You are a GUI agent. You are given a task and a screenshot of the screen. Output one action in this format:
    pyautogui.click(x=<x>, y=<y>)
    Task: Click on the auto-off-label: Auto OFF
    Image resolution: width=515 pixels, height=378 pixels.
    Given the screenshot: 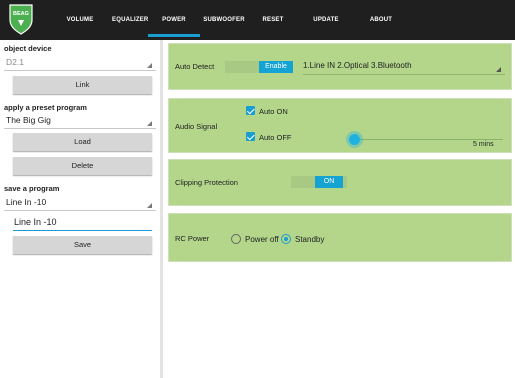 What is the action you would take?
    pyautogui.click(x=275, y=137)
    